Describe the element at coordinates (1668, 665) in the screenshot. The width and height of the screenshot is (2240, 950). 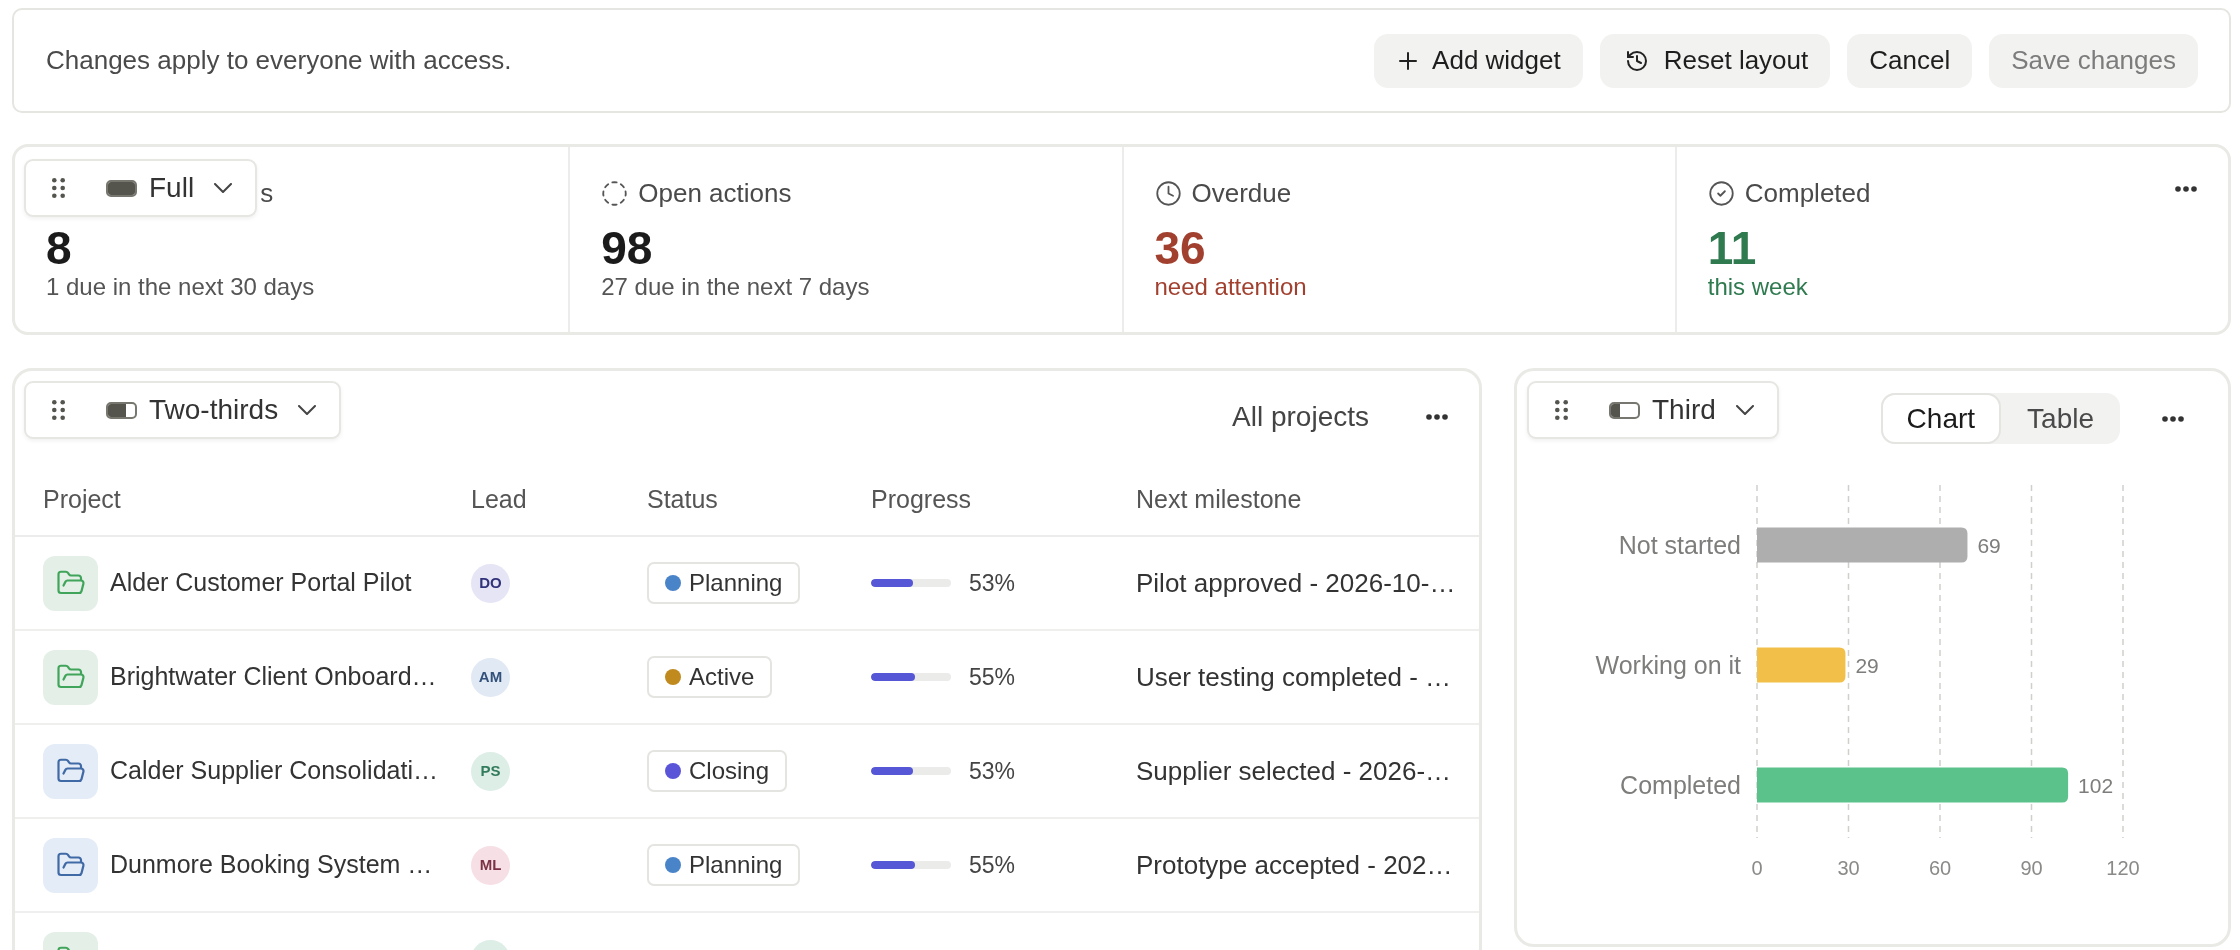
I see `category-label: Working on it` at that location.